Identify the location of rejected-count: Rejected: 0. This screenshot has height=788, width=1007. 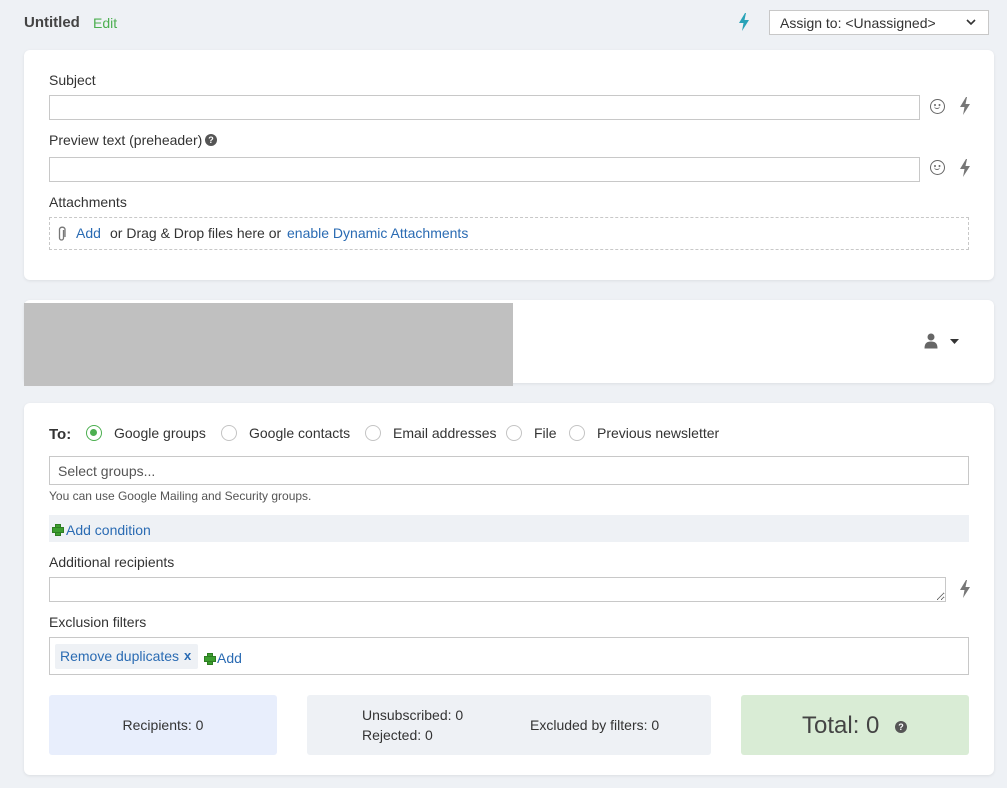
(397, 735).